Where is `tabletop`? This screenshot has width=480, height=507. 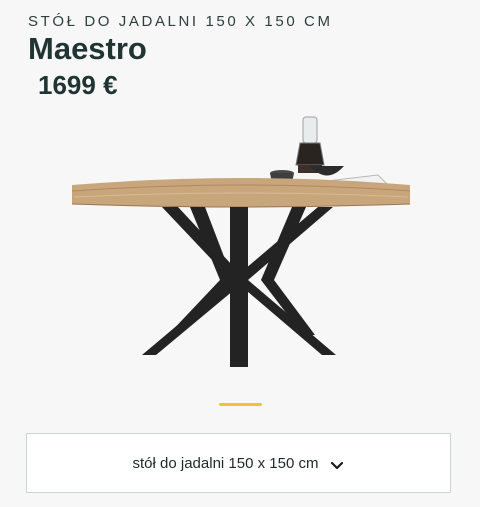
tabletop is located at coordinates (241, 193).